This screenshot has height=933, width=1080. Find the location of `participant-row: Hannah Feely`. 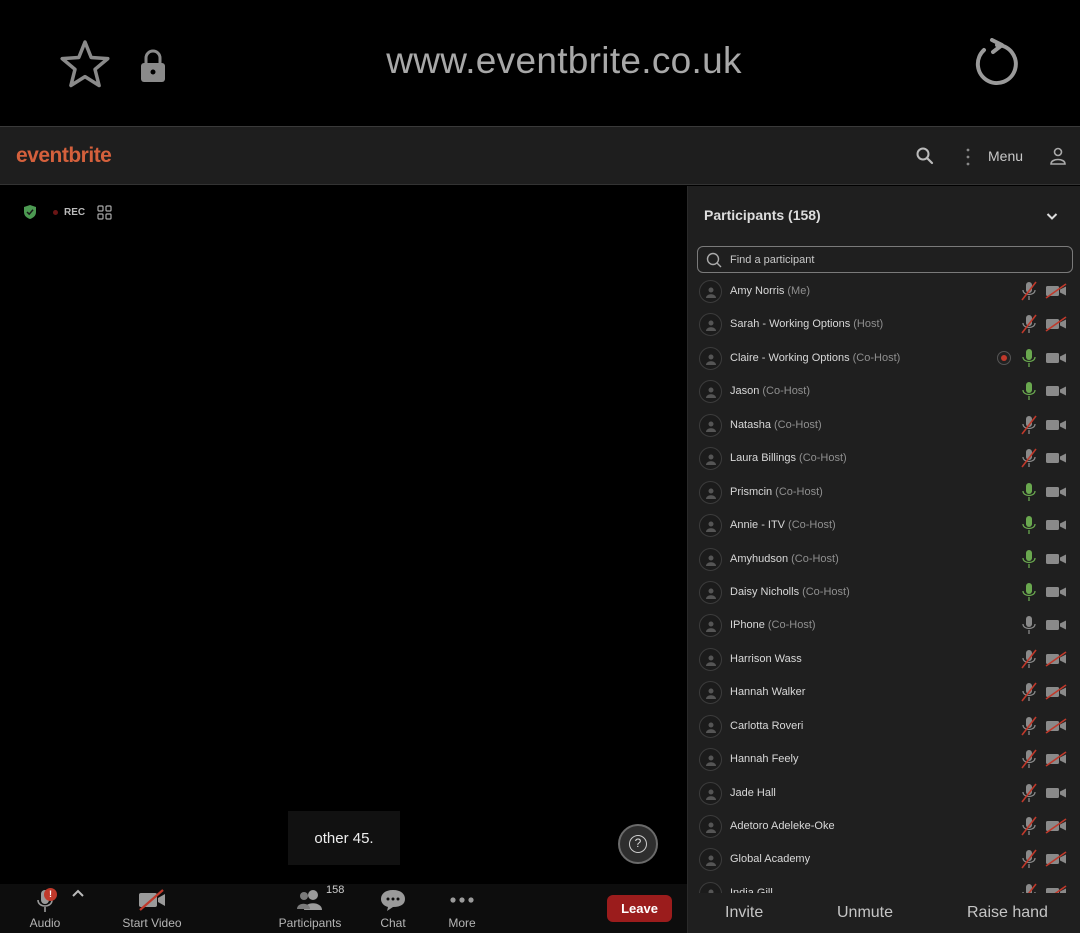

participant-row: Hannah Feely is located at coordinates (884, 759).